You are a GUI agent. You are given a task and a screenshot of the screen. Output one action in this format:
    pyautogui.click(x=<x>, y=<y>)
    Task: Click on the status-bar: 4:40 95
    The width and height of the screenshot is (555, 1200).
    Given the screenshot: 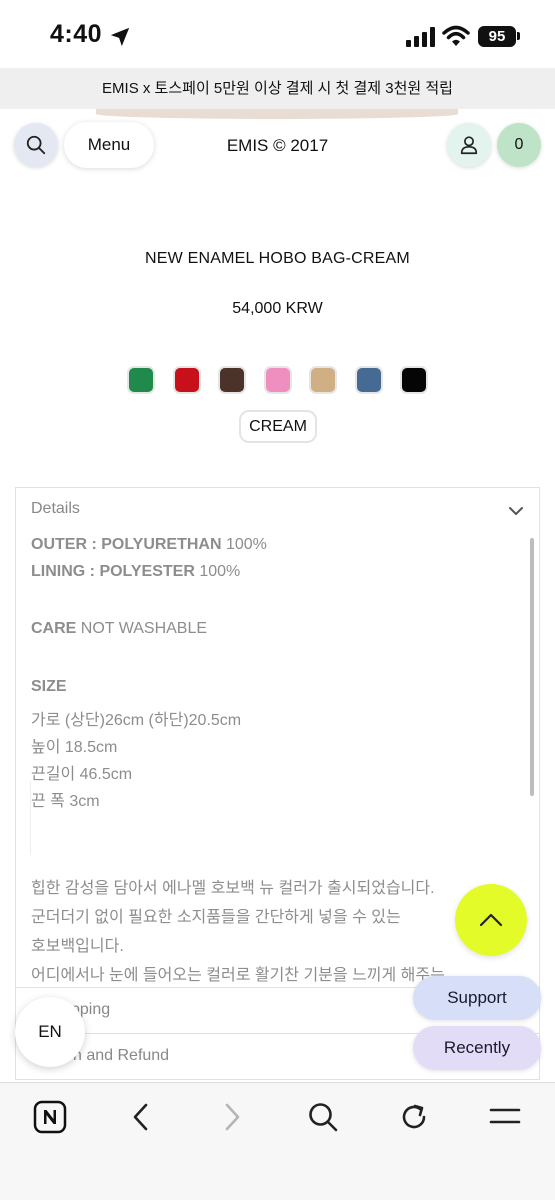 What is the action you would take?
    pyautogui.click(x=277, y=34)
    